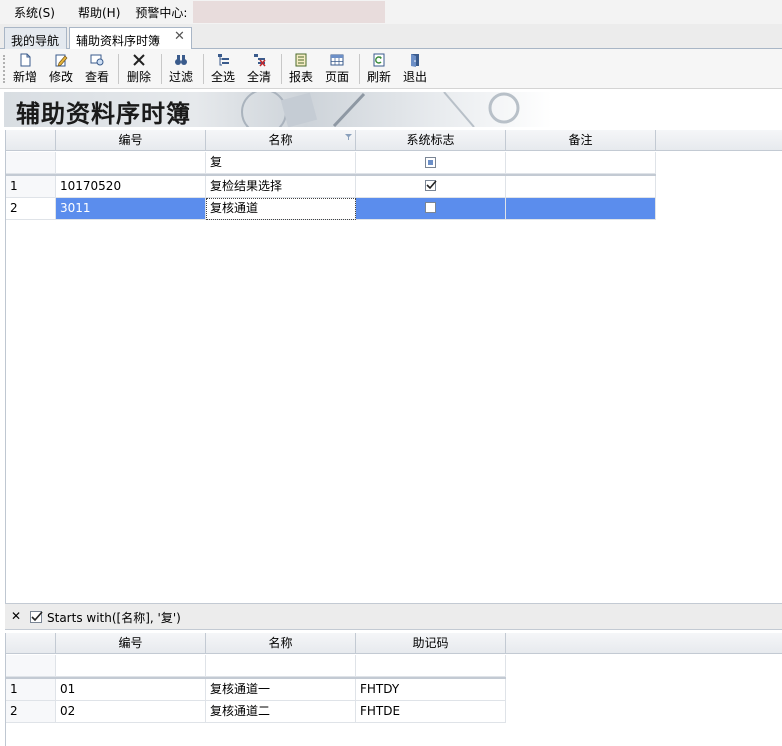 The height and width of the screenshot is (746, 782). I want to click on cell-code: 3011, so click(131, 209).